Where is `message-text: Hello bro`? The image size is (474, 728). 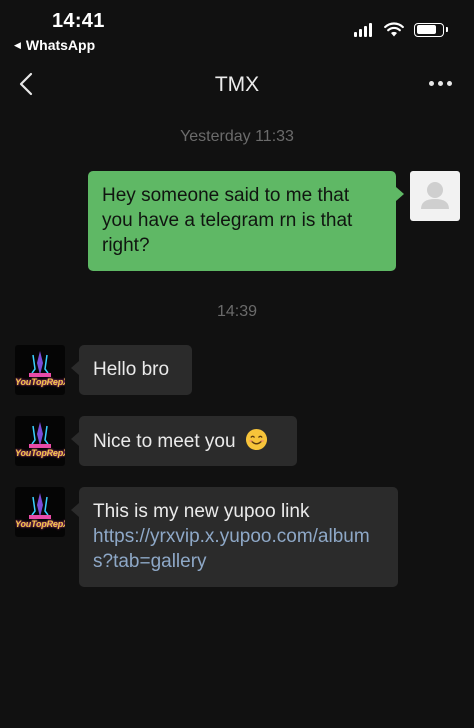 message-text: Hello bro is located at coordinates (131, 369).